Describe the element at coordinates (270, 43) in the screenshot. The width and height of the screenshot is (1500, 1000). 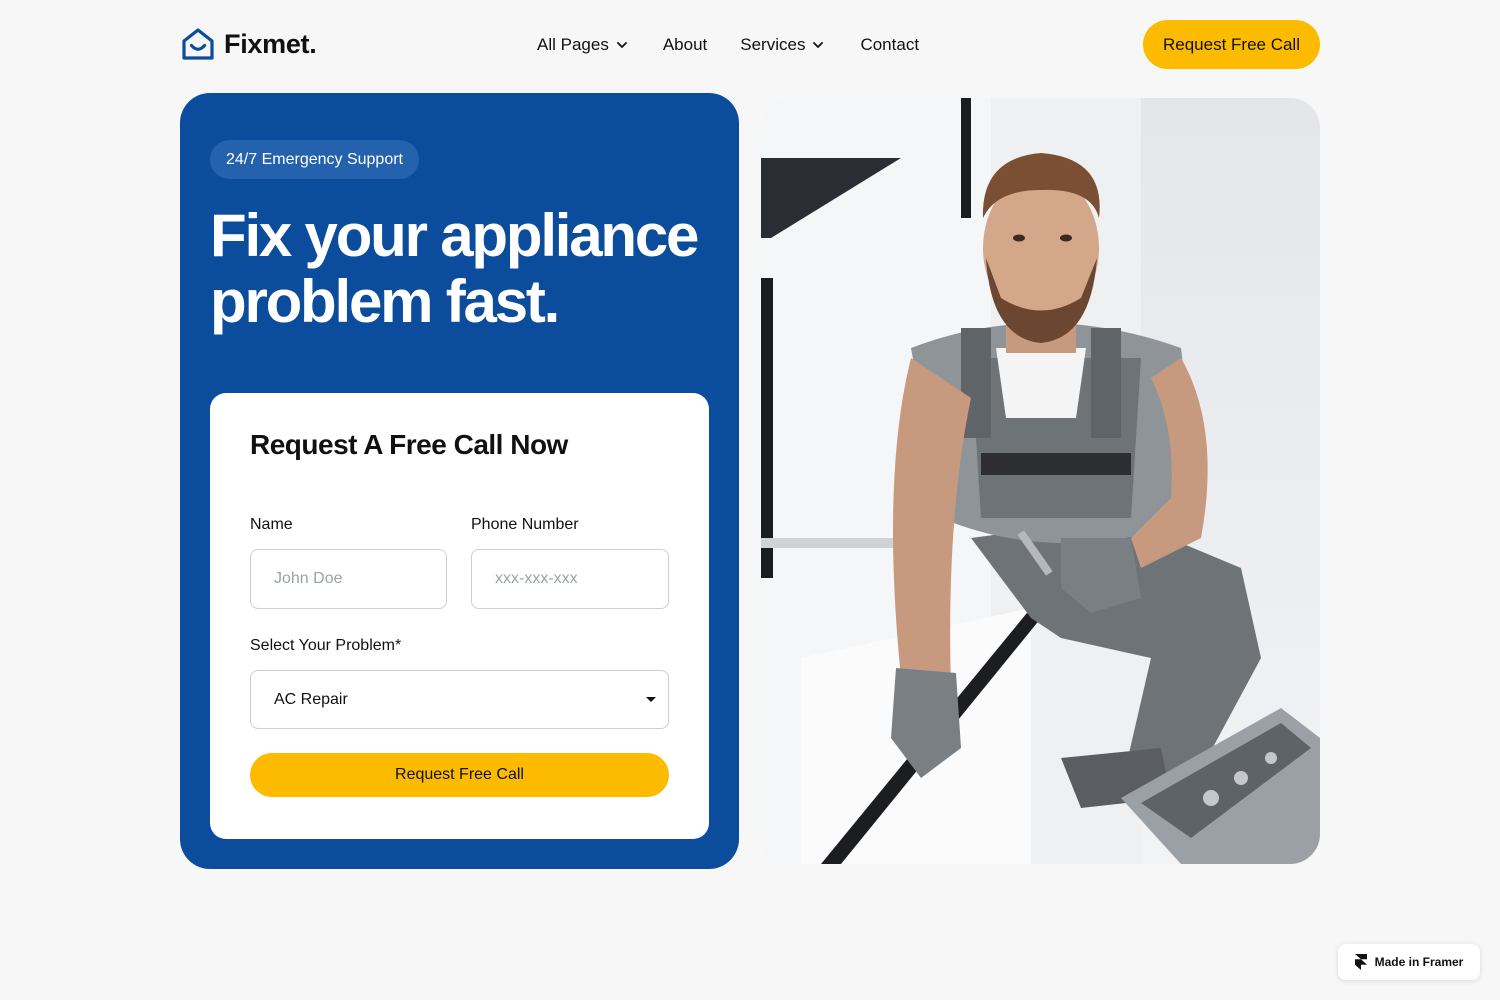
I see `logo-text: Fixmet.` at that location.